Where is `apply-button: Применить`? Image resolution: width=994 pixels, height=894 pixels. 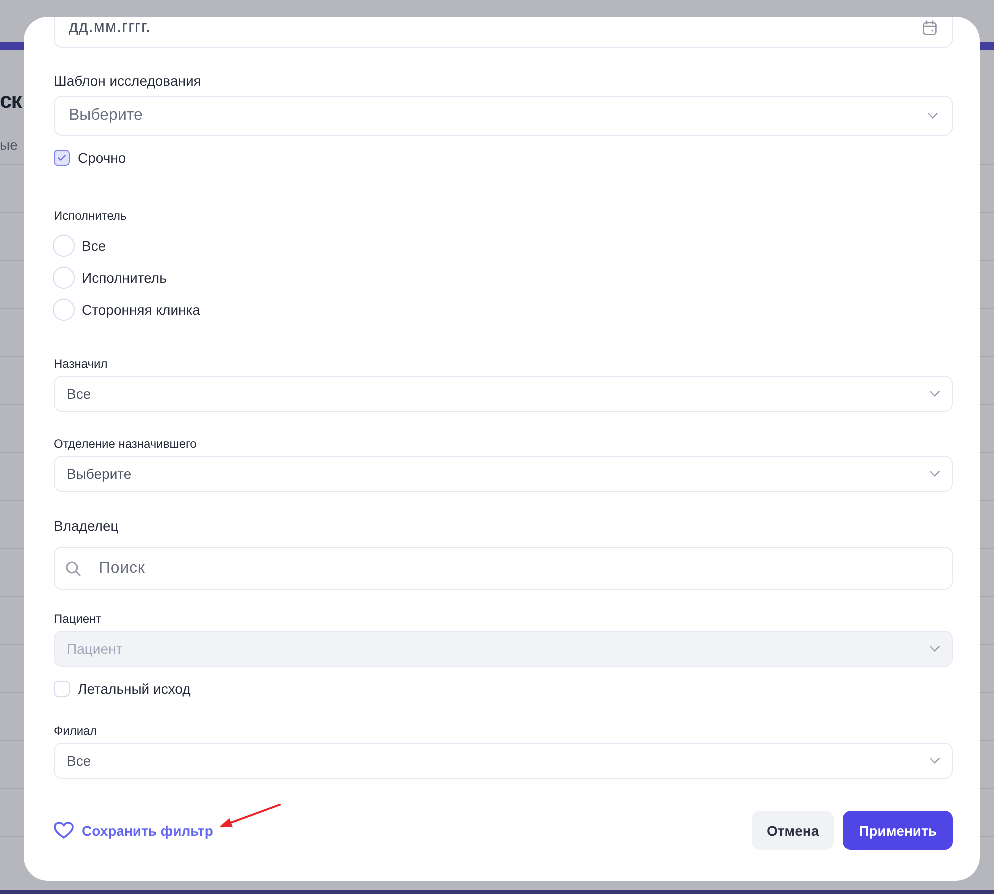 apply-button: Применить is located at coordinates (898, 830).